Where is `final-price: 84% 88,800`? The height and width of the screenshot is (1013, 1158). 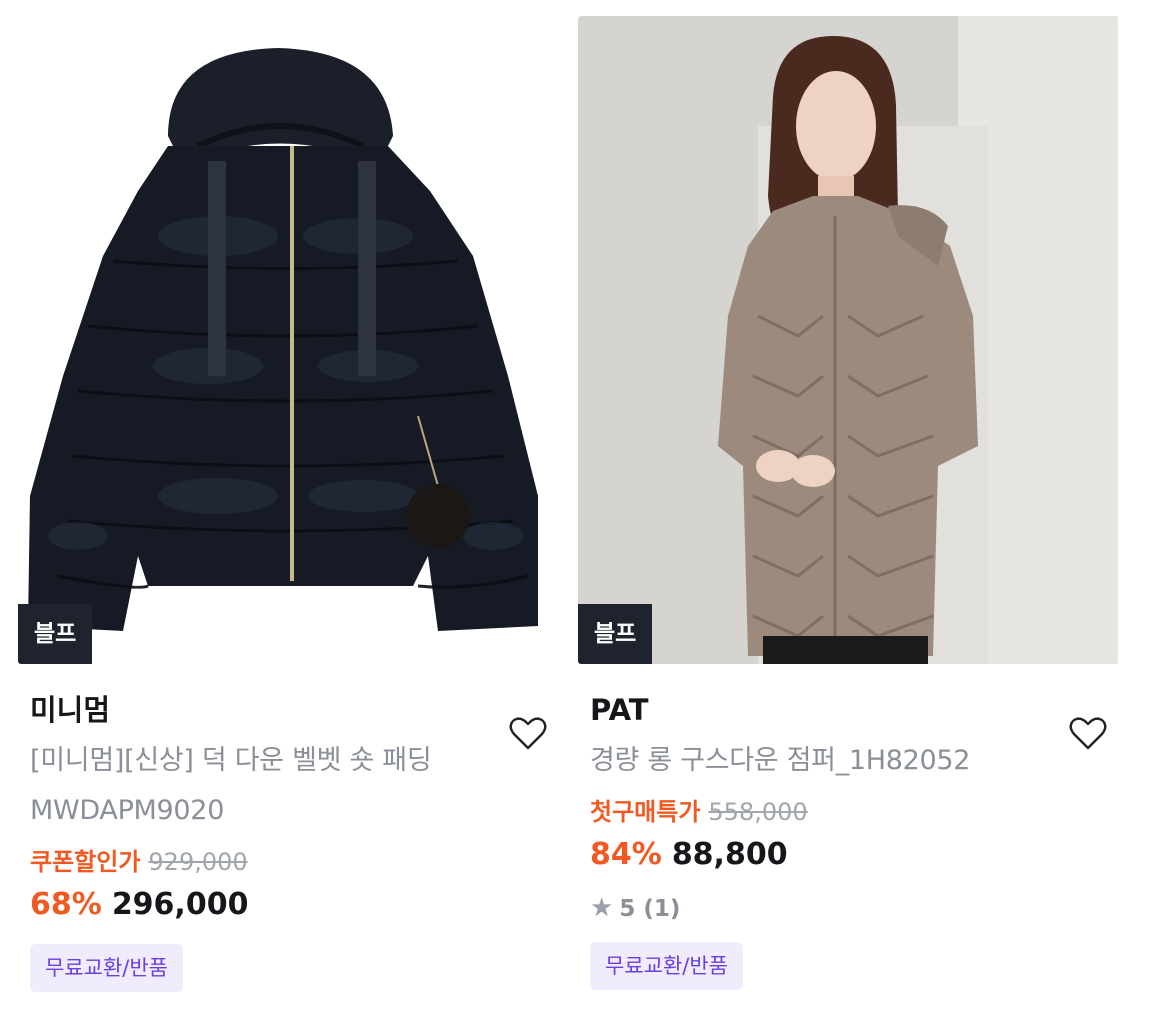 final-price: 84% 88,800 is located at coordinates (848, 855).